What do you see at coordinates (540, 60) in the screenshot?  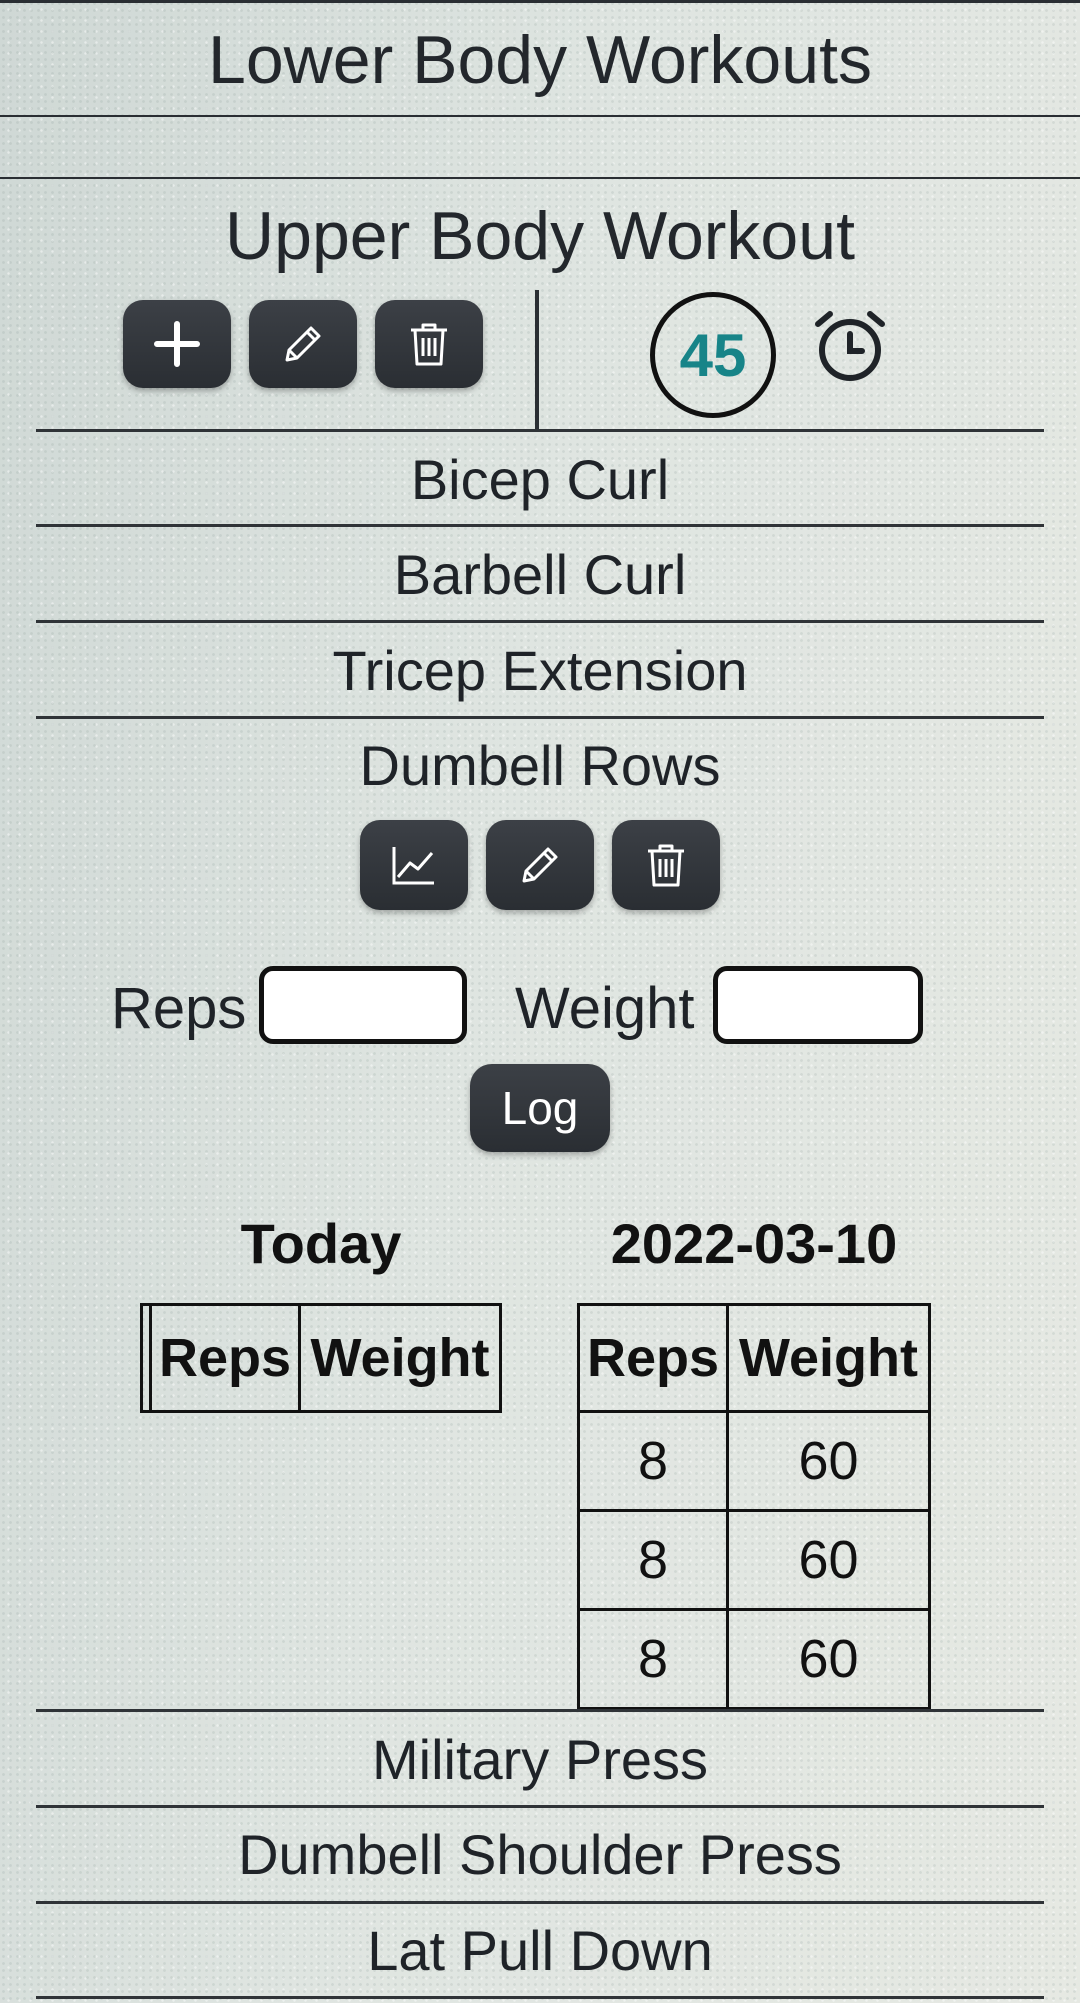 I see `workout-header-lower-body: Lower Body Workouts` at bounding box center [540, 60].